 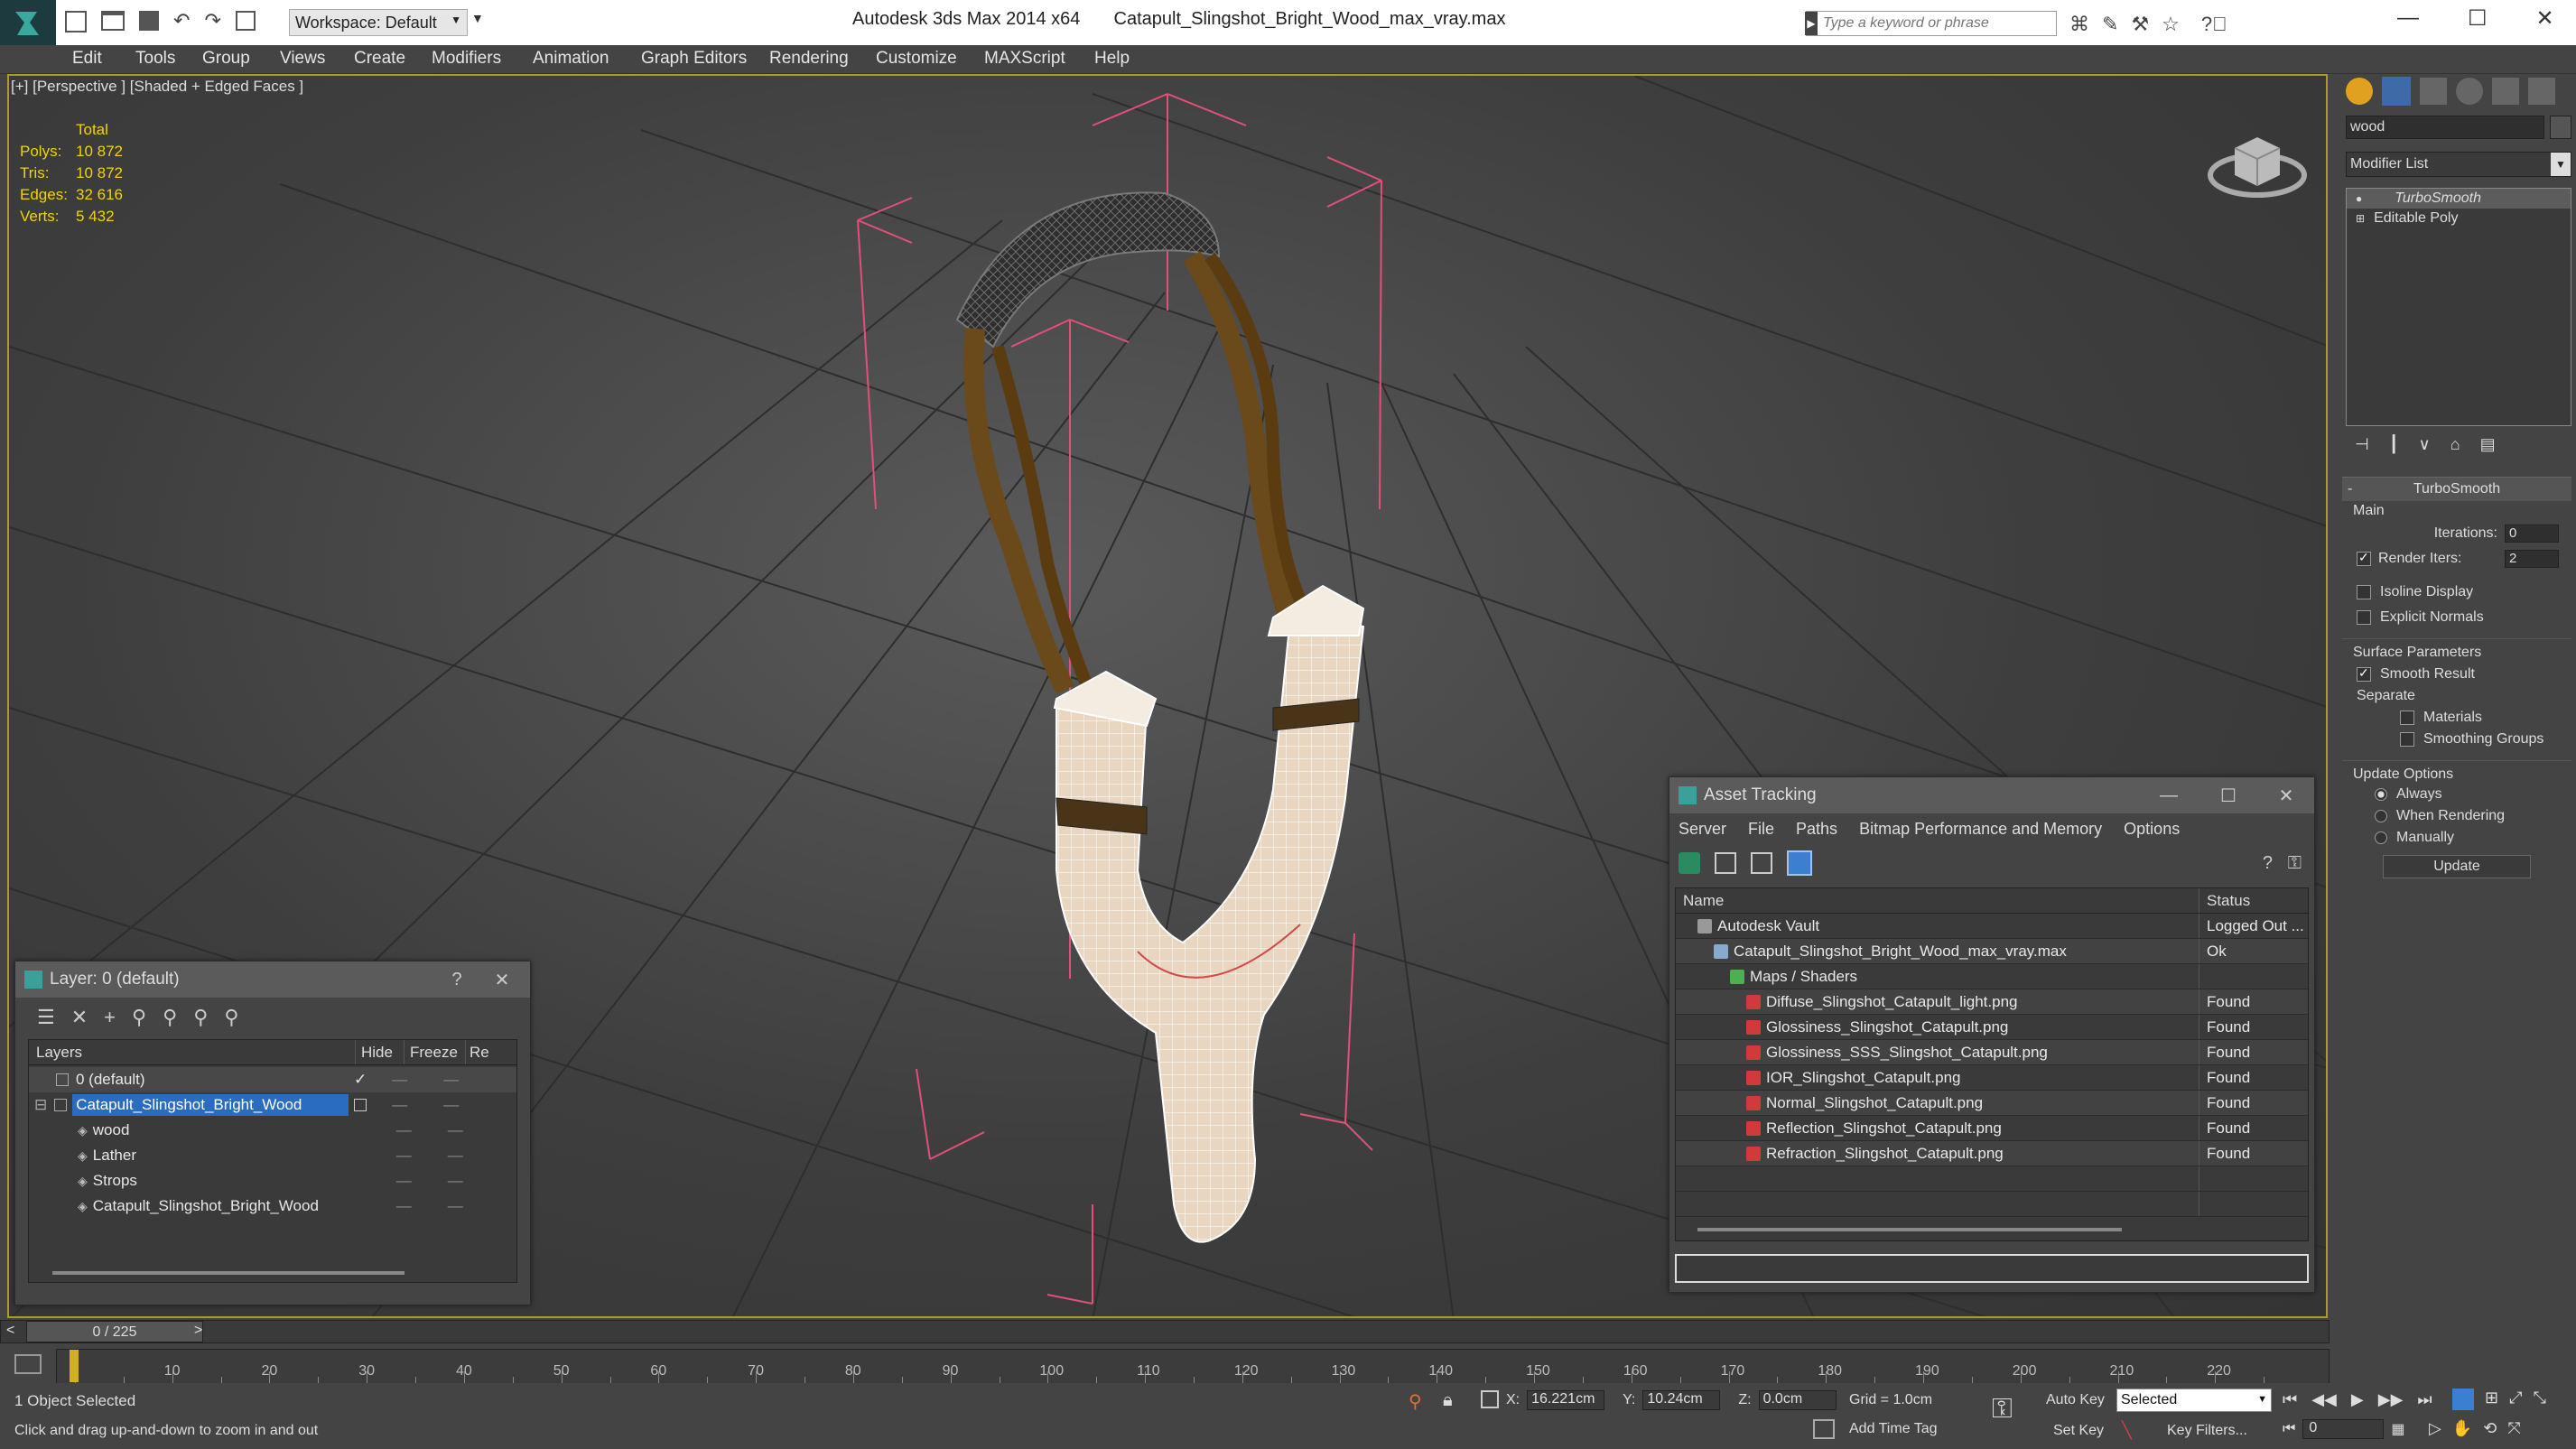 What do you see at coordinates (2458, 164) in the screenshot?
I see `modifier-list-dropdown: Modifier List ▼` at bounding box center [2458, 164].